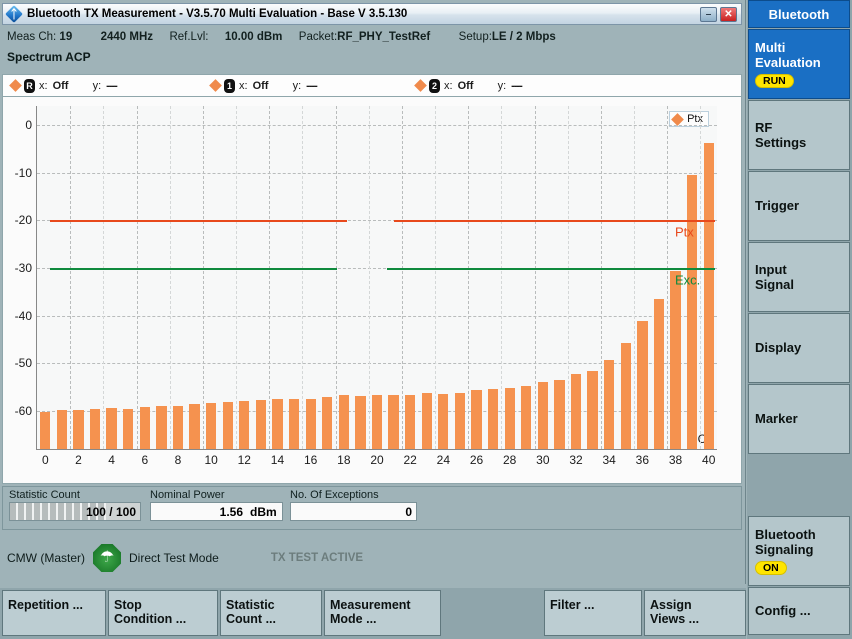 Image resolution: width=852 pixels, height=639 pixels. I want to click on menu-item-rf-settings: RF Settings, so click(799, 135).